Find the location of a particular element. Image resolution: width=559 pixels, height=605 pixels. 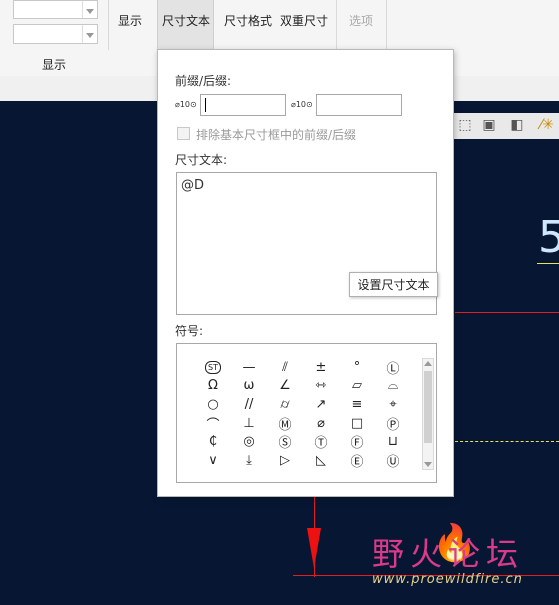

symbol-centerline-icon: ₵ is located at coordinates (213, 441).